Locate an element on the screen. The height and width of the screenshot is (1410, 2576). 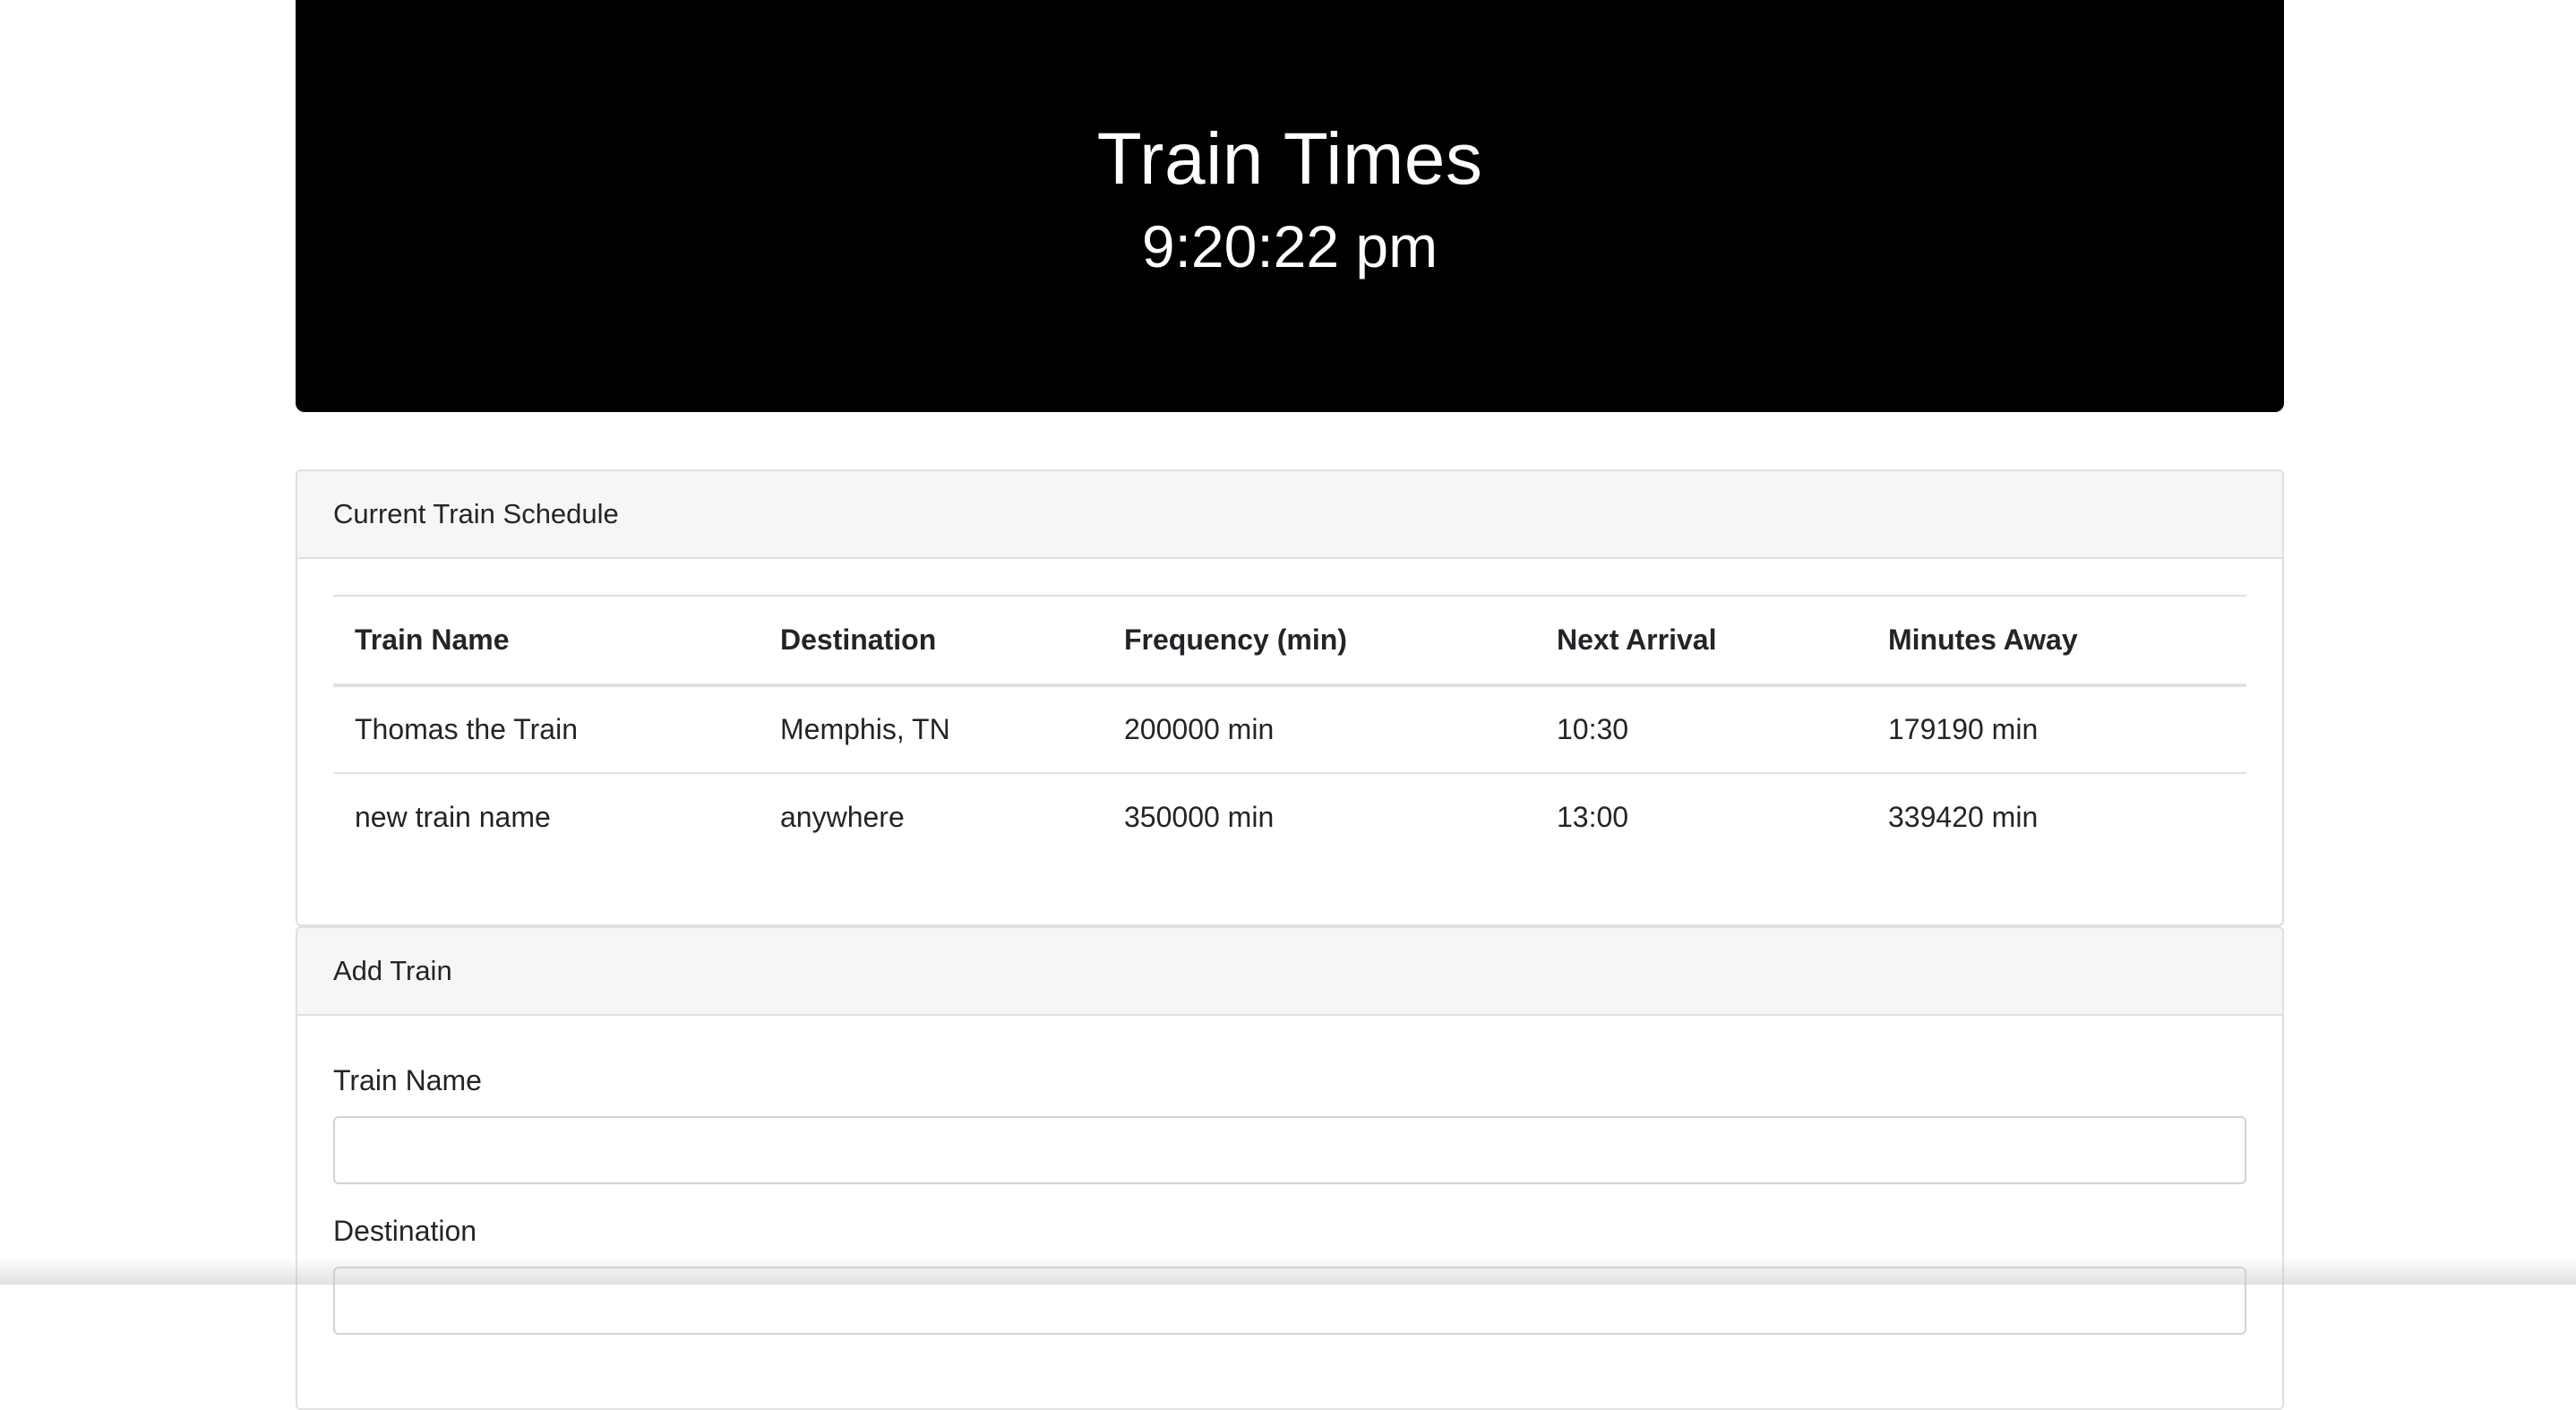
cell-minutes-away: 339420 min is located at coordinates (2056, 817).